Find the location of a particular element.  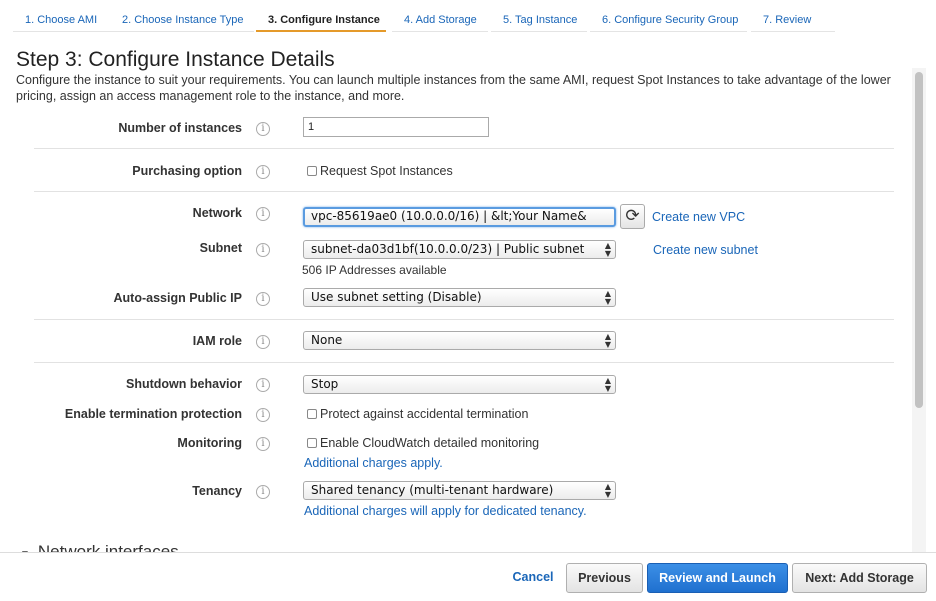

cancel-button: Cancel is located at coordinates (533, 578).